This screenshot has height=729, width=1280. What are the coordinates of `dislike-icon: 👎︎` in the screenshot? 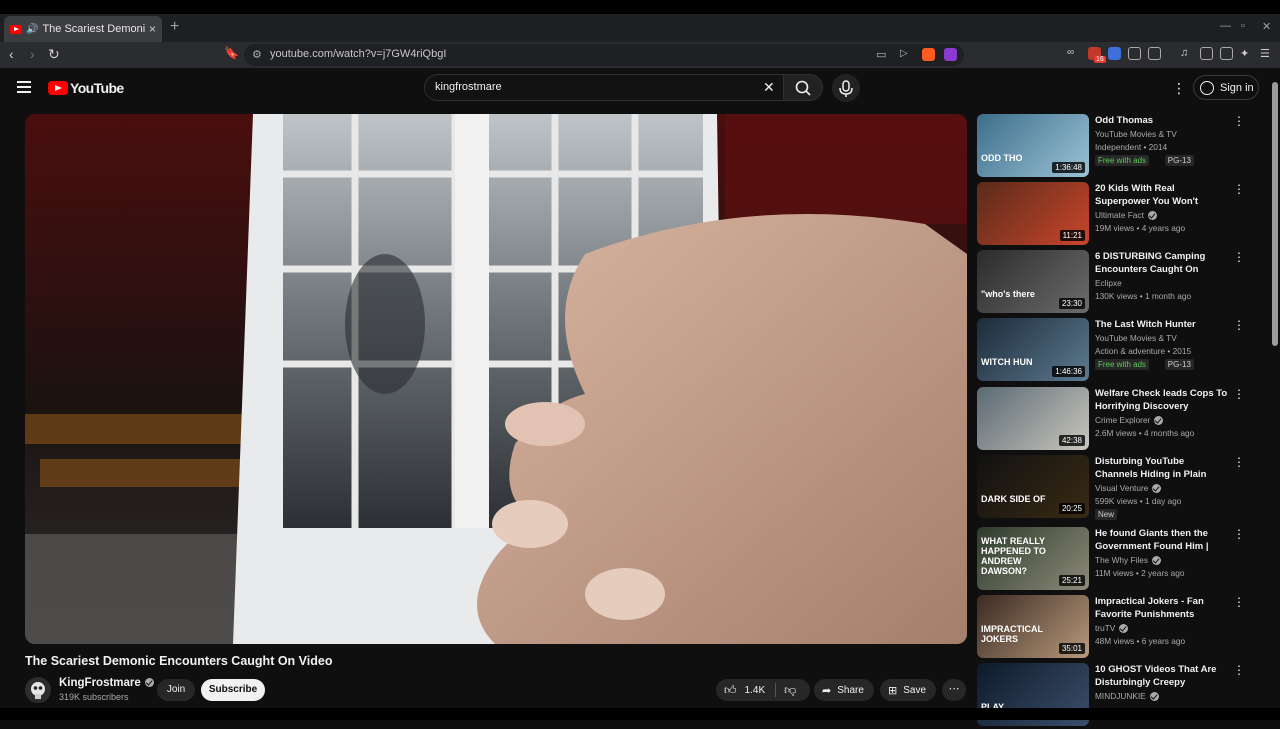 It's located at (790, 690).